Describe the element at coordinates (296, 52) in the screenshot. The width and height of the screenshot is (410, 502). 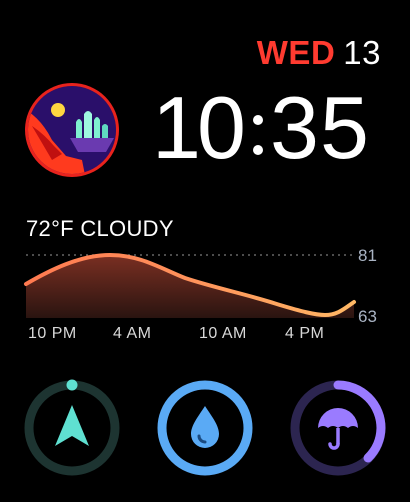
I see `weekday-label: WED` at that location.